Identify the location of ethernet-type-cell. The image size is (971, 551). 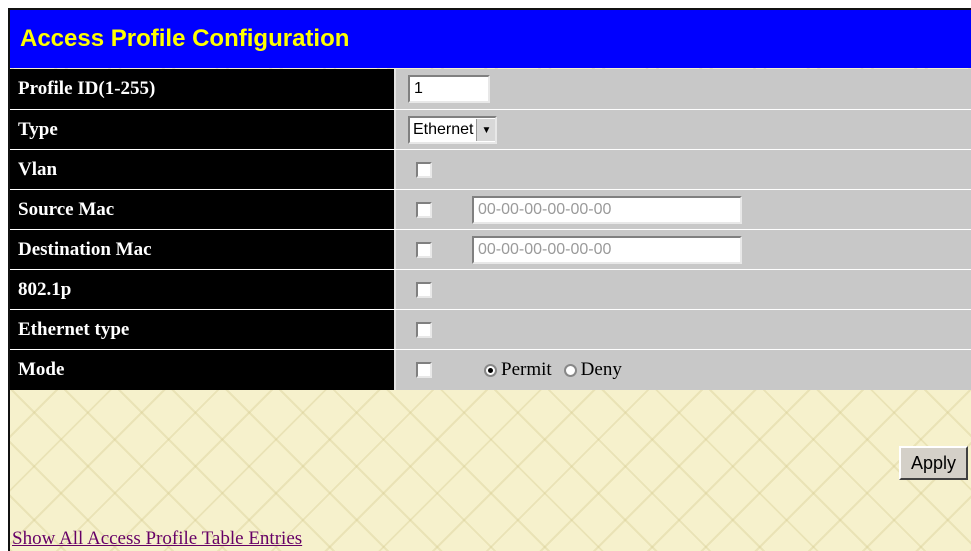
(682, 330).